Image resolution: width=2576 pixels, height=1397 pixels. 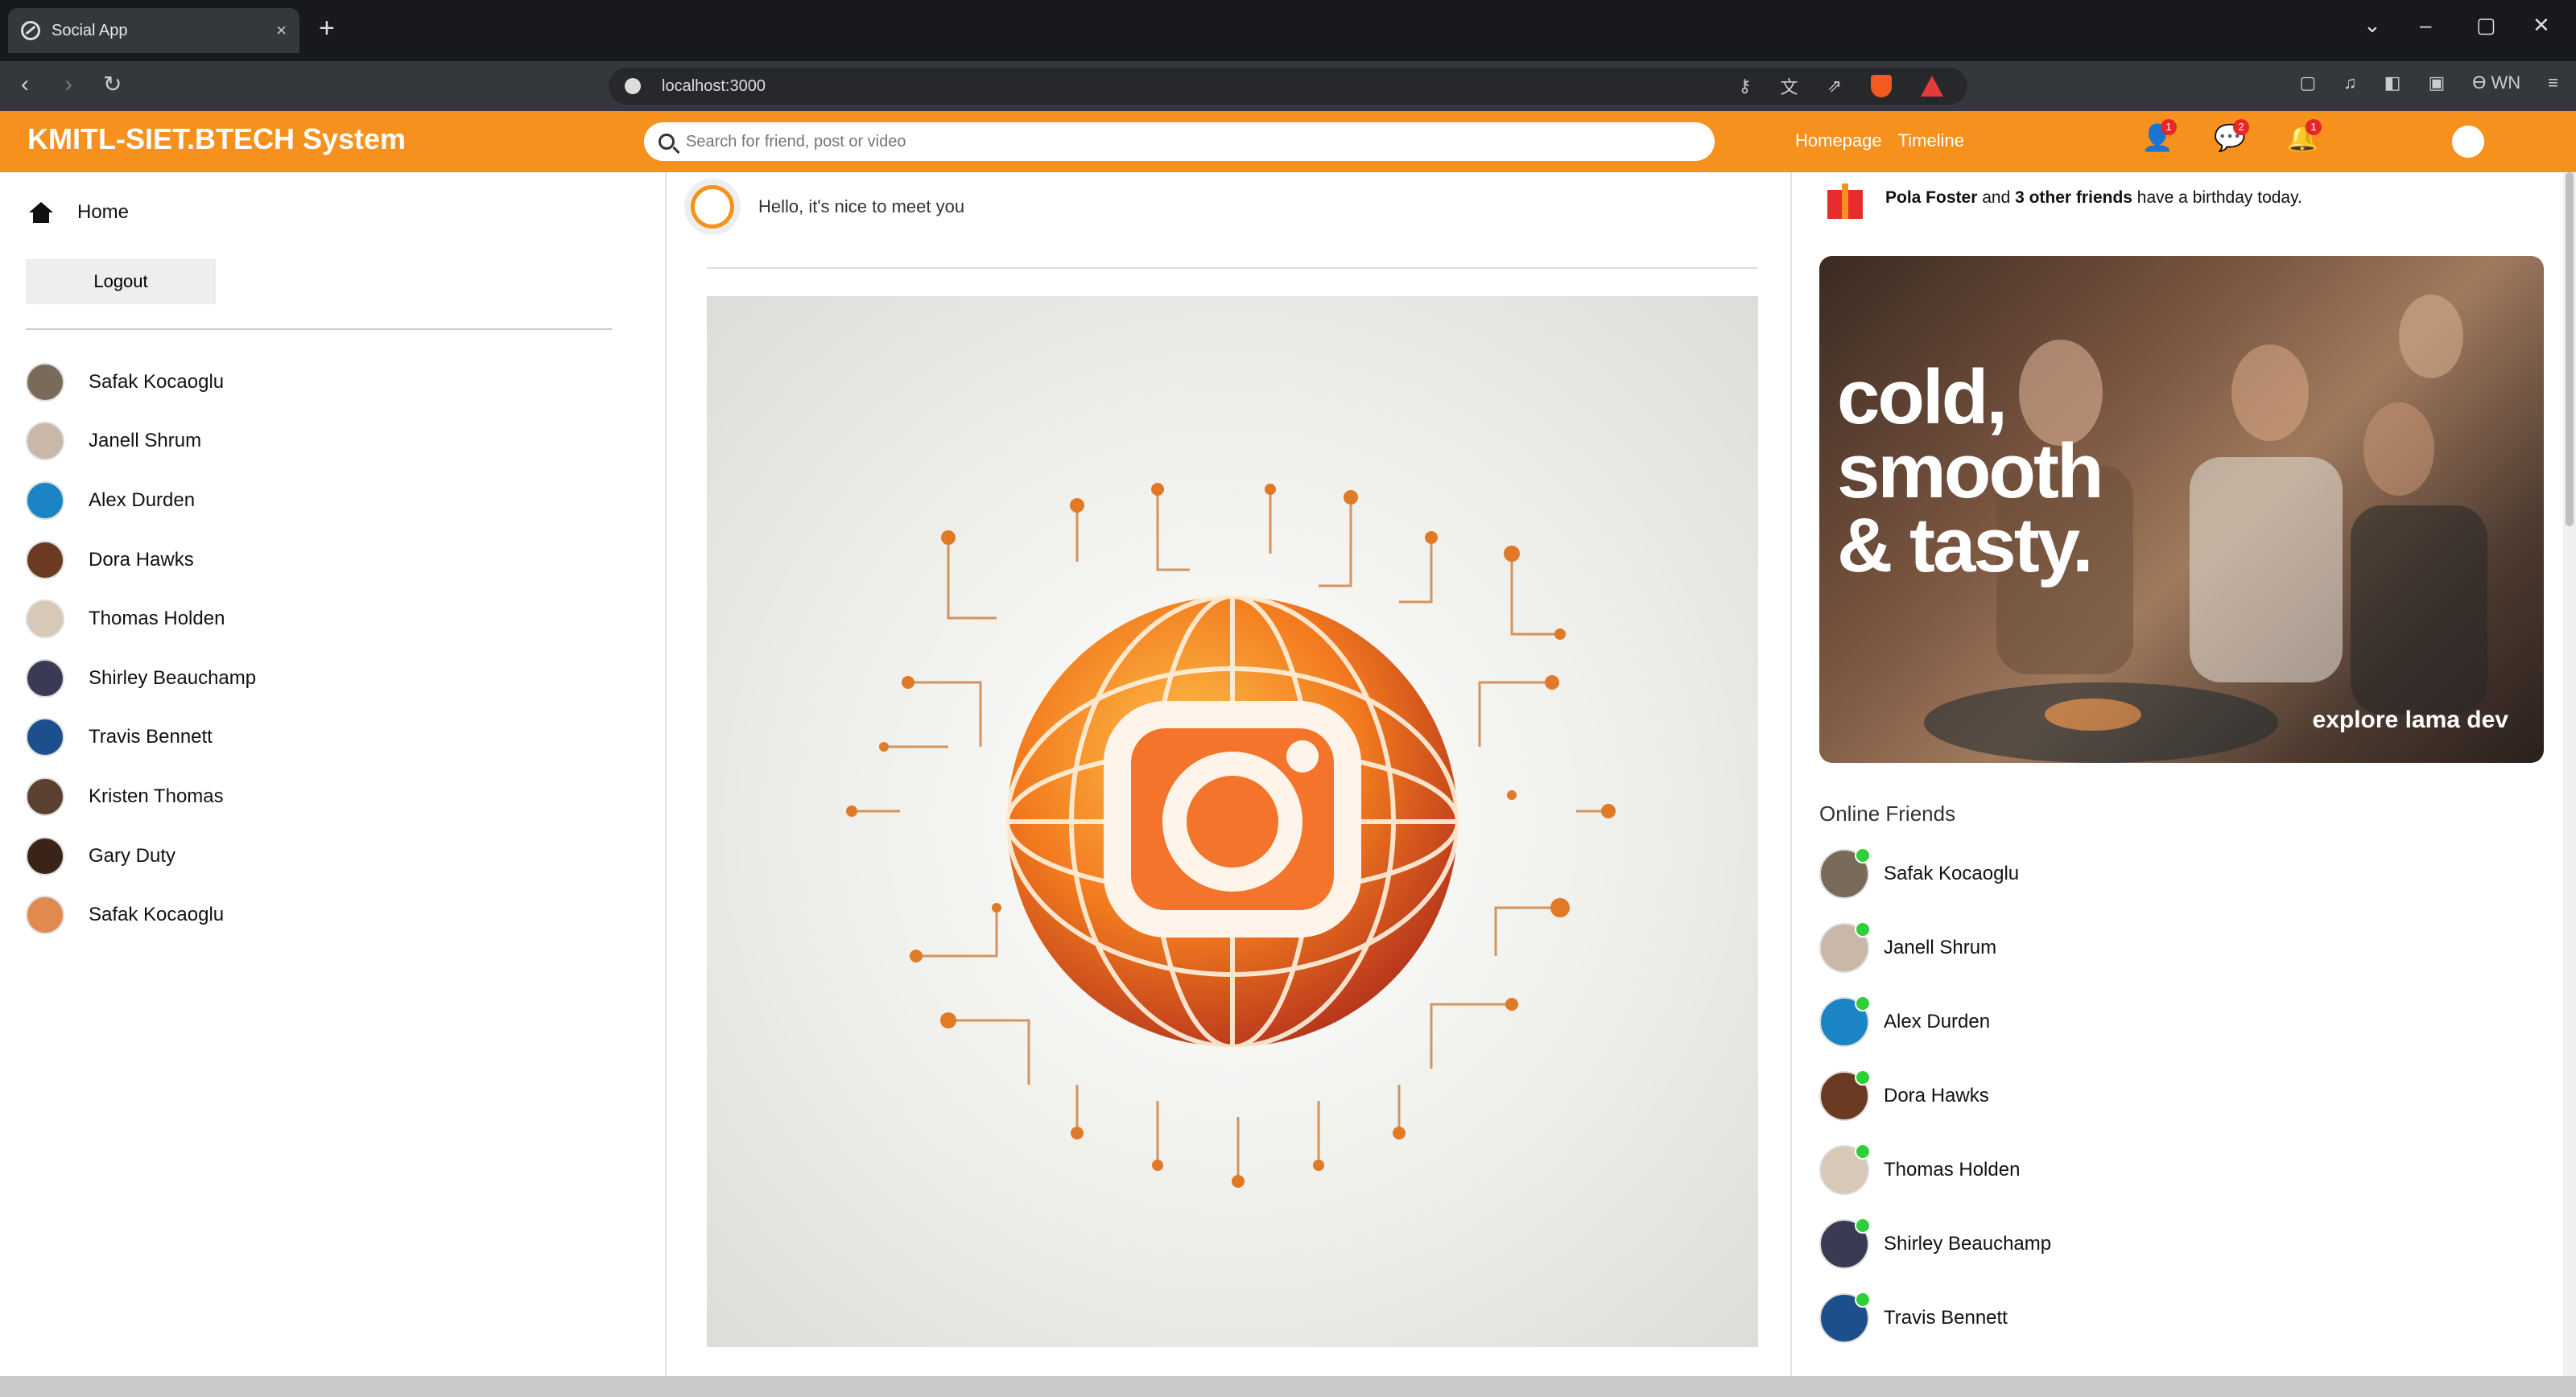 I want to click on home-icon, so click(x=41, y=212).